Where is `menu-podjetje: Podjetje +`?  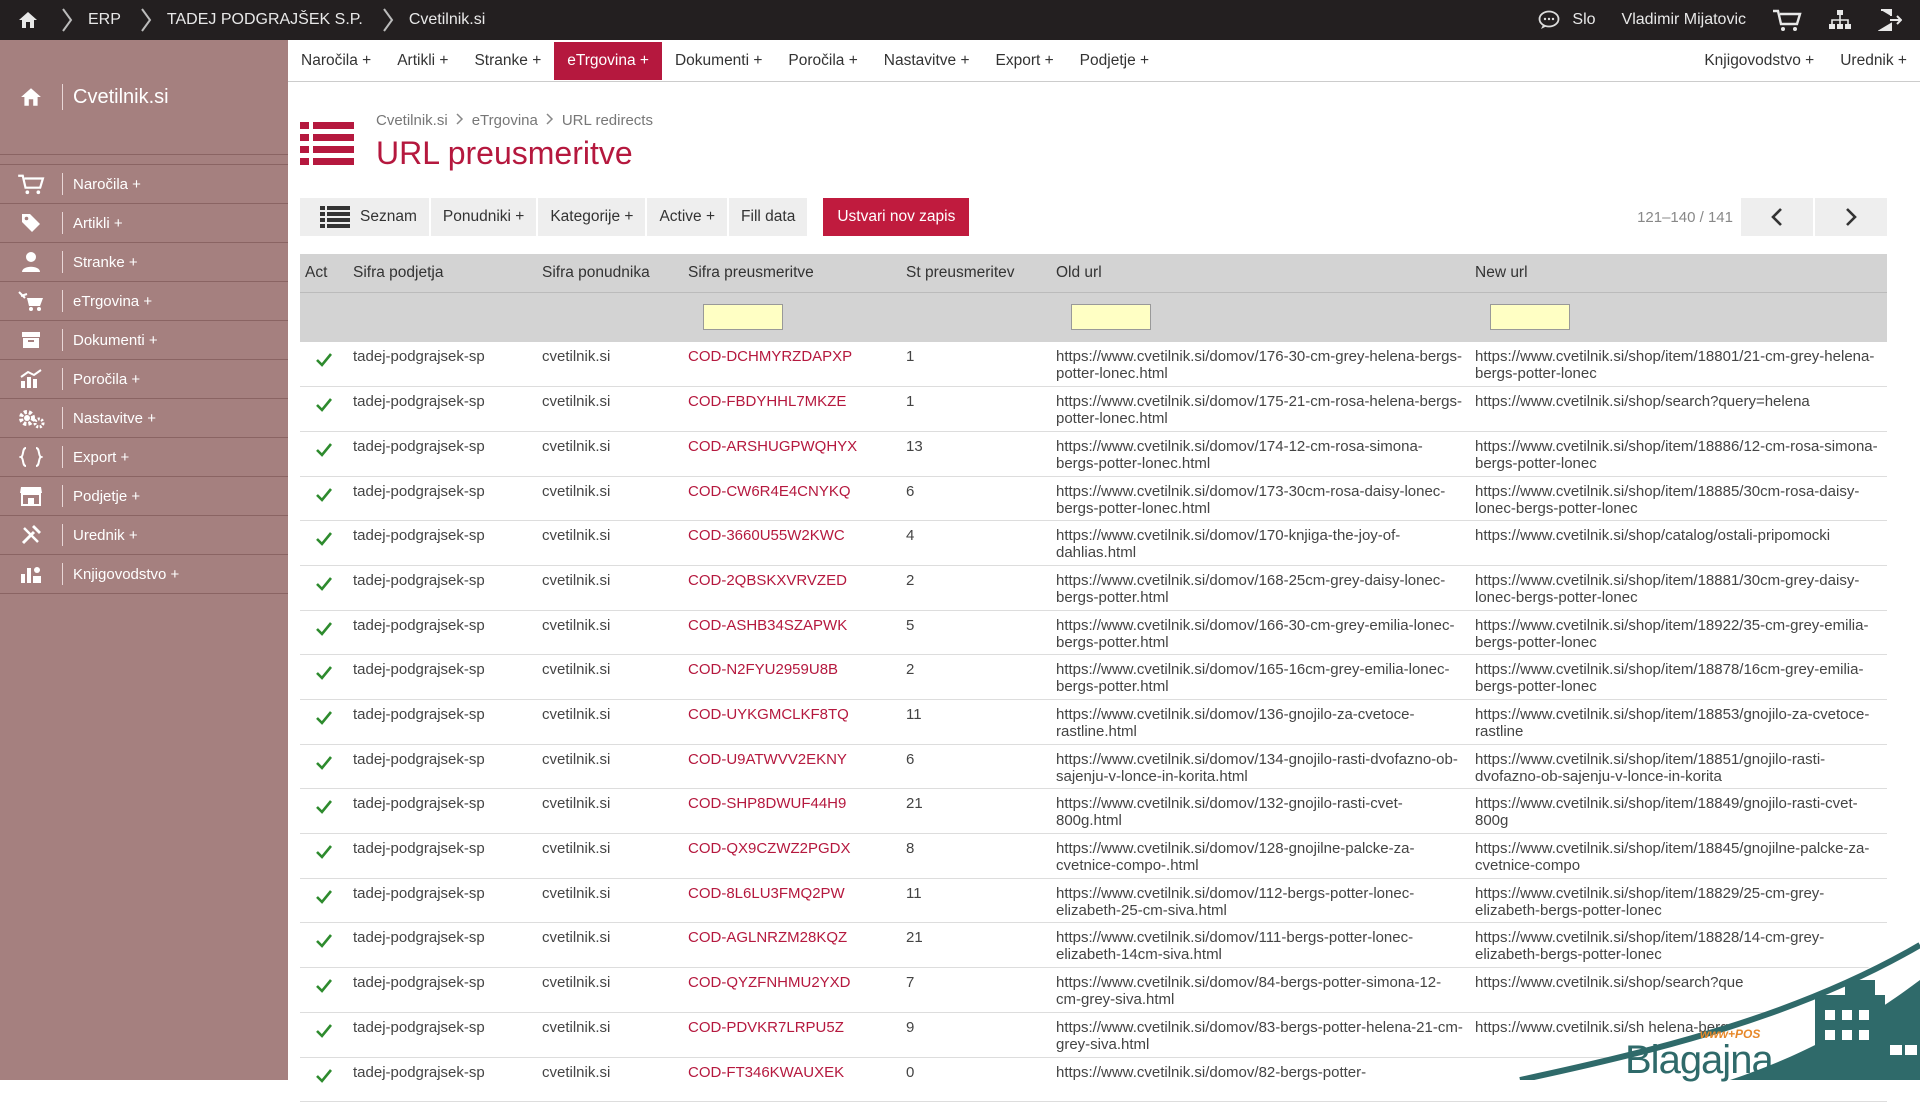 menu-podjetje: Podjetje + is located at coordinates (1114, 61).